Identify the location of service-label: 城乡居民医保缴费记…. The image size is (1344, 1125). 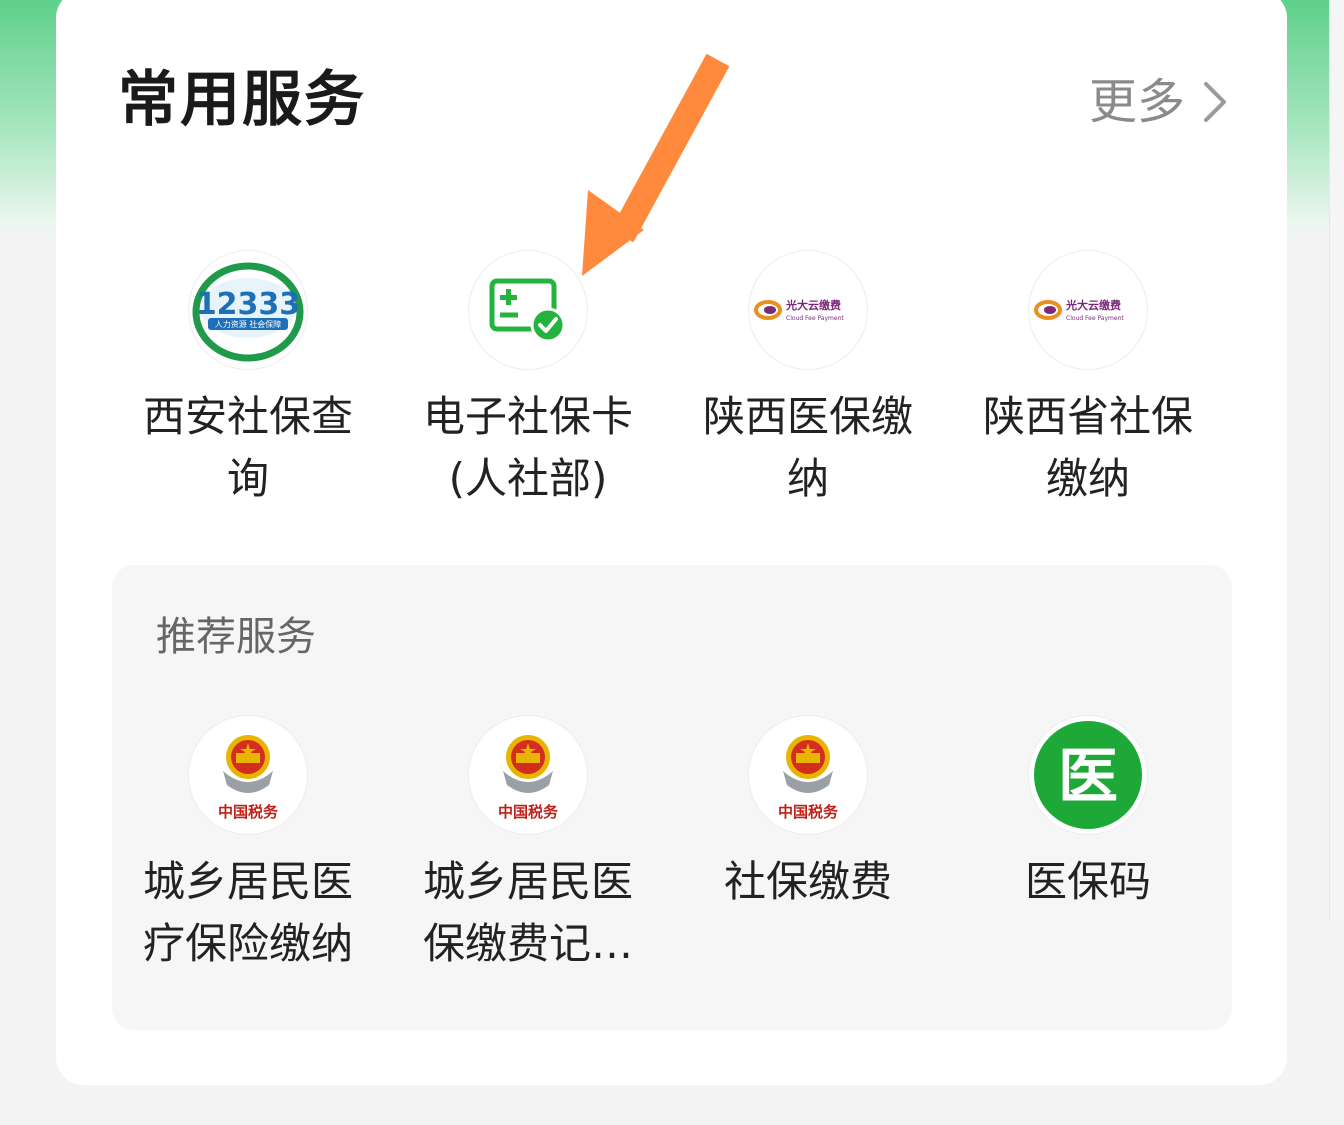
(527, 912).